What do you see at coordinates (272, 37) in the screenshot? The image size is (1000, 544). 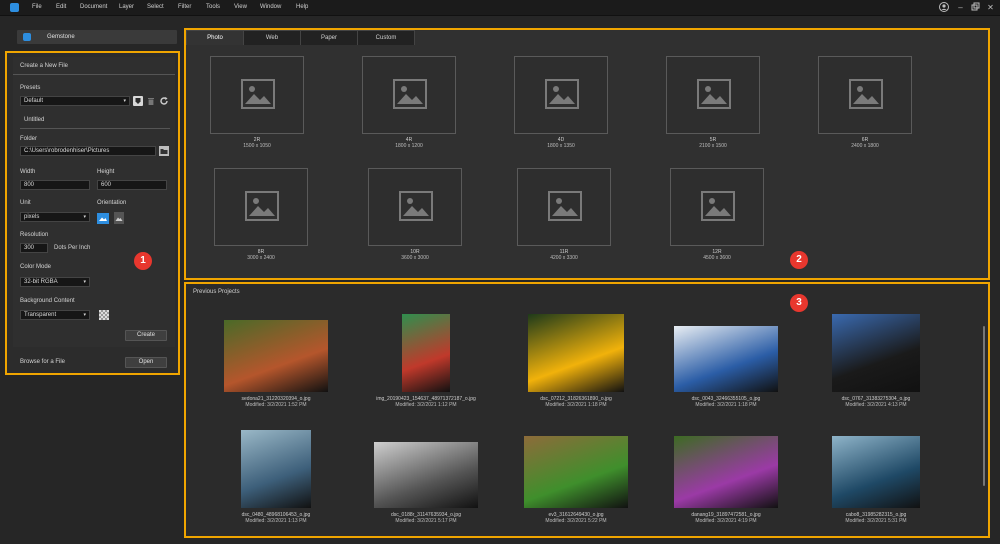 I see `tab-web: Web` at bounding box center [272, 37].